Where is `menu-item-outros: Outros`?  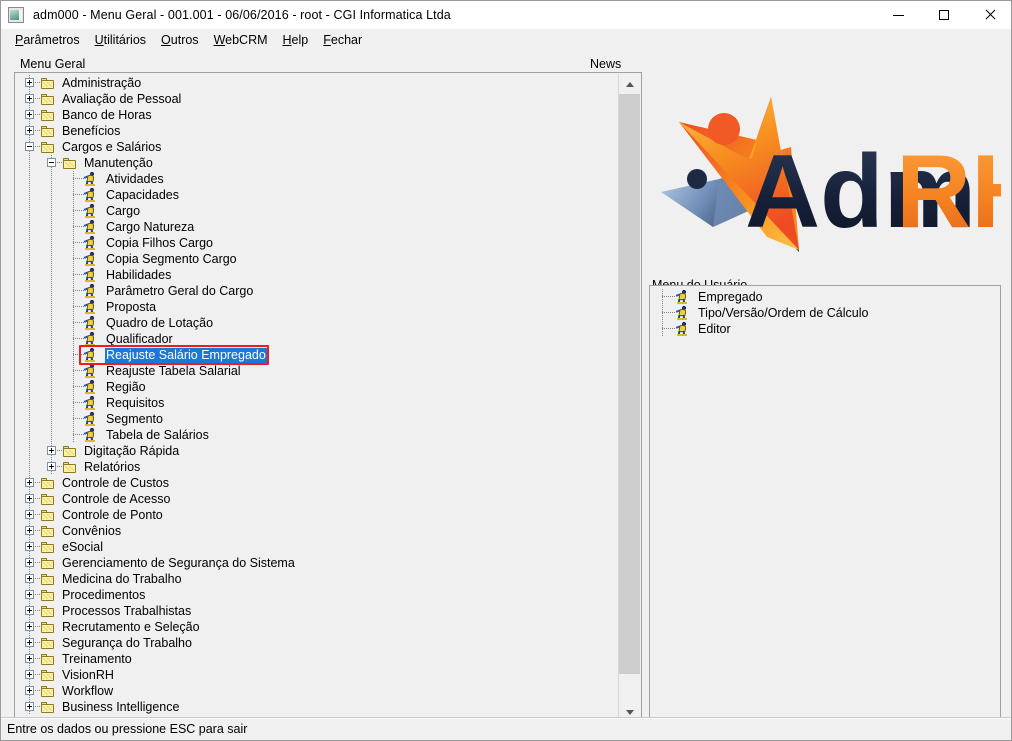
menu-item-outros: Outros is located at coordinates (180, 40).